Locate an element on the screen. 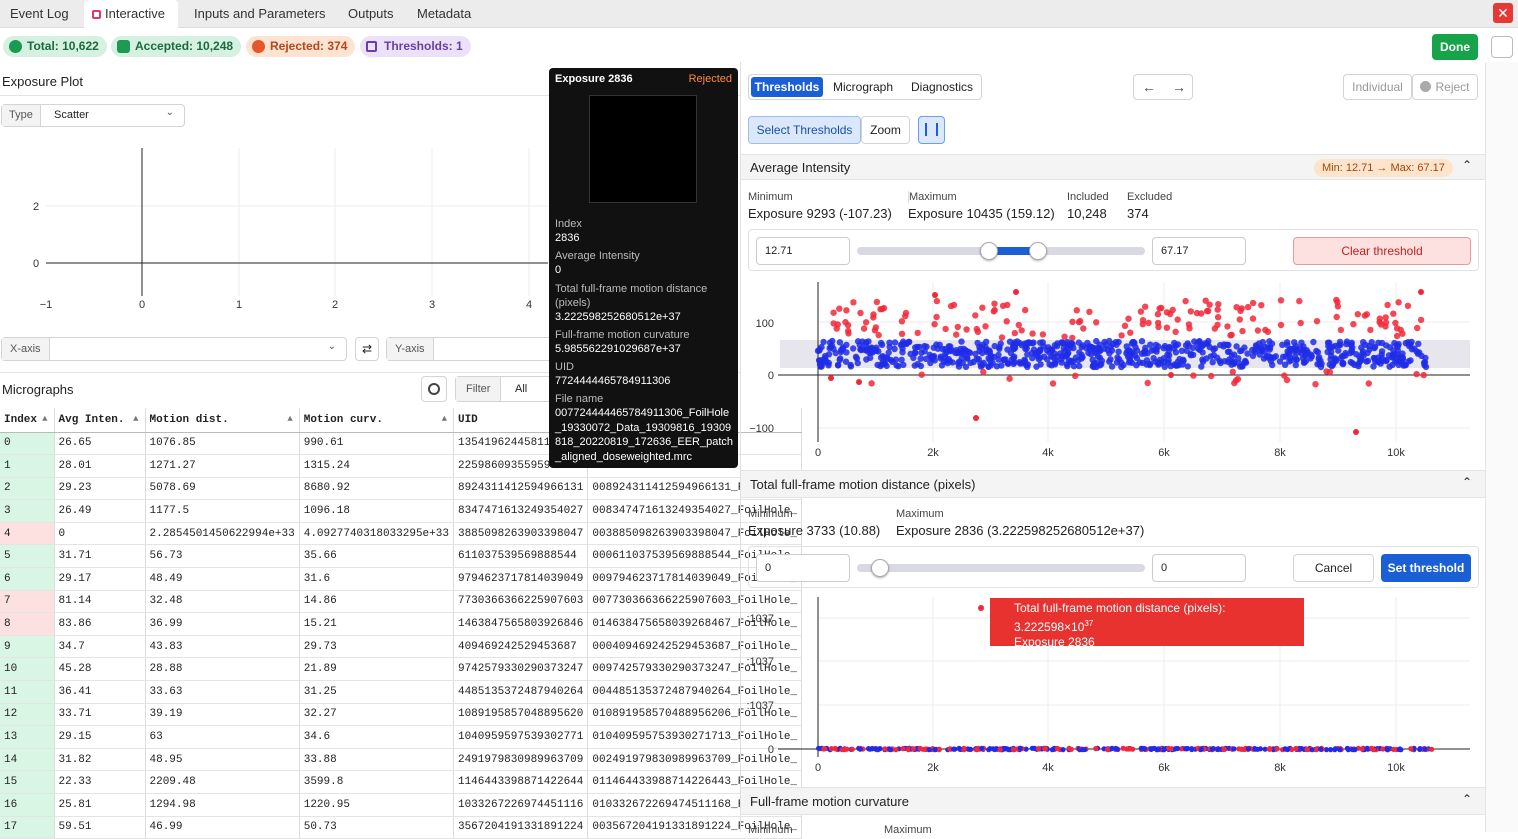 The width and height of the screenshot is (1518, 839). locate-button is located at coordinates (434, 389).